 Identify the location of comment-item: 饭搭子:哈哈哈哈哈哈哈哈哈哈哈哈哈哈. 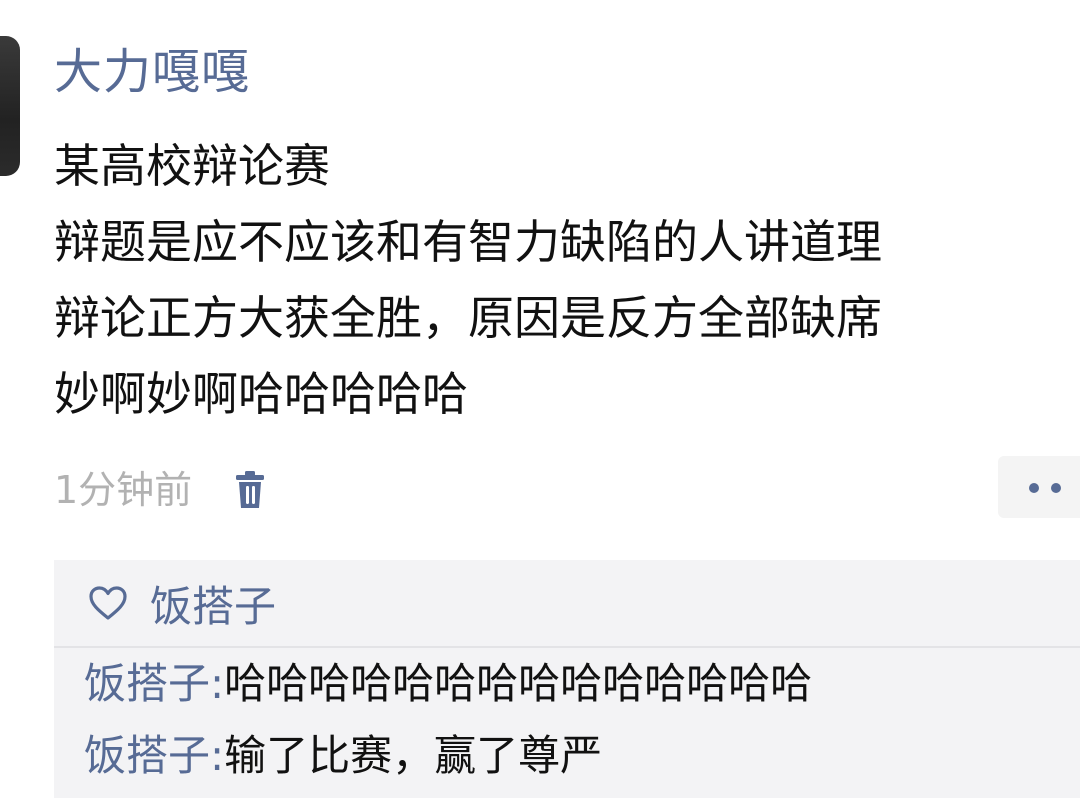
(567, 684).